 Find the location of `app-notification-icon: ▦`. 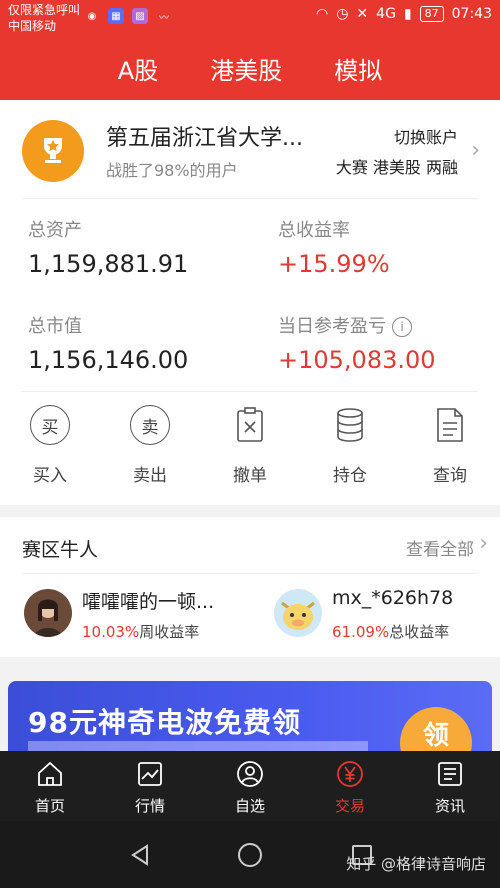

app-notification-icon: ▦ is located at coordinates (116, 16).